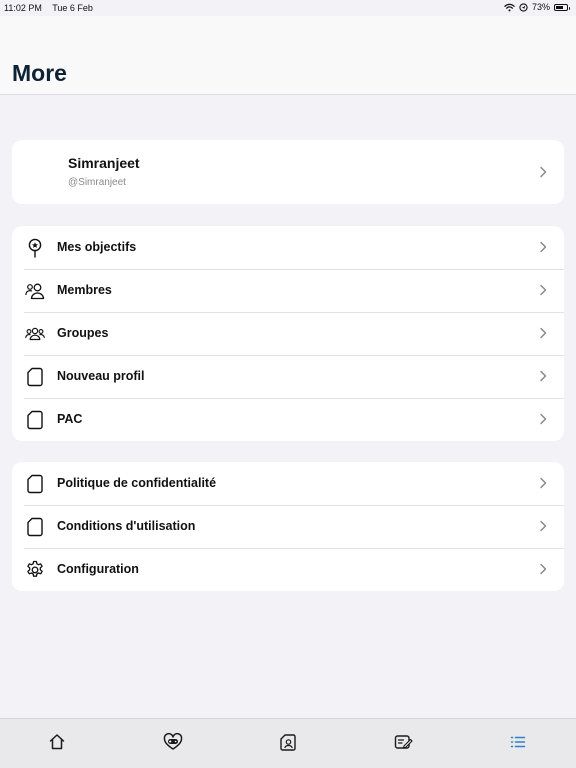 This screenshot has height=768, width=576. I want to click on members-icon, so click(35, 291).